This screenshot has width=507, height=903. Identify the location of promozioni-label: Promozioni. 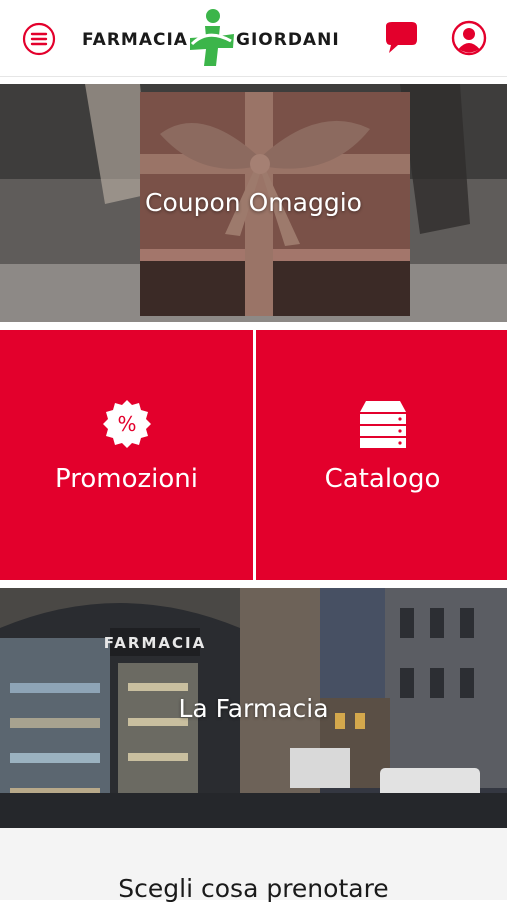
(126, 479).